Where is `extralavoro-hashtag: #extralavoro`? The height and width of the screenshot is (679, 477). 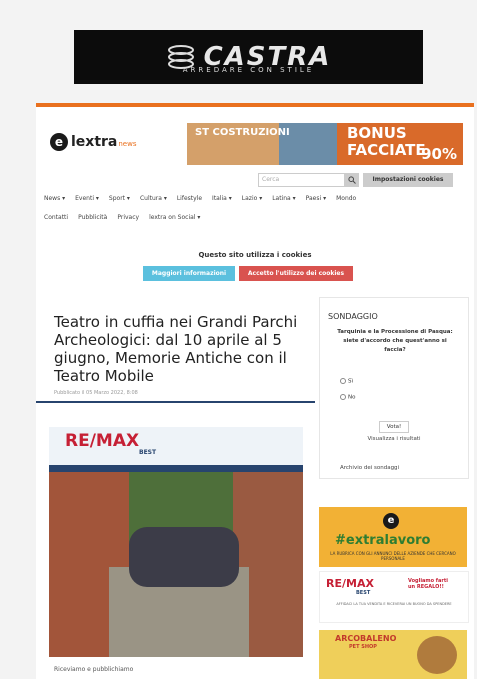
extralavoro-hashtag: #extralavoro is located at coordinates (383, 540).